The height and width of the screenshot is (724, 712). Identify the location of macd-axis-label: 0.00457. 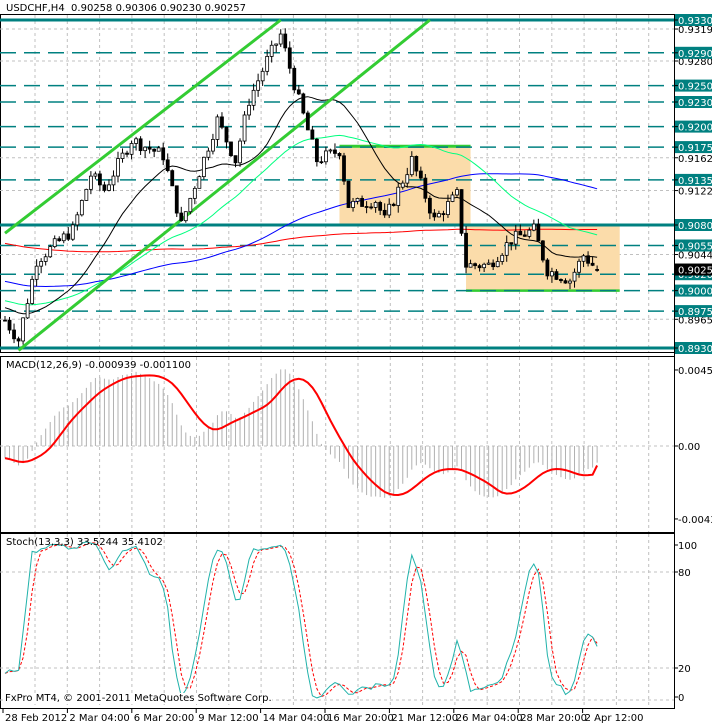
(695, 371).